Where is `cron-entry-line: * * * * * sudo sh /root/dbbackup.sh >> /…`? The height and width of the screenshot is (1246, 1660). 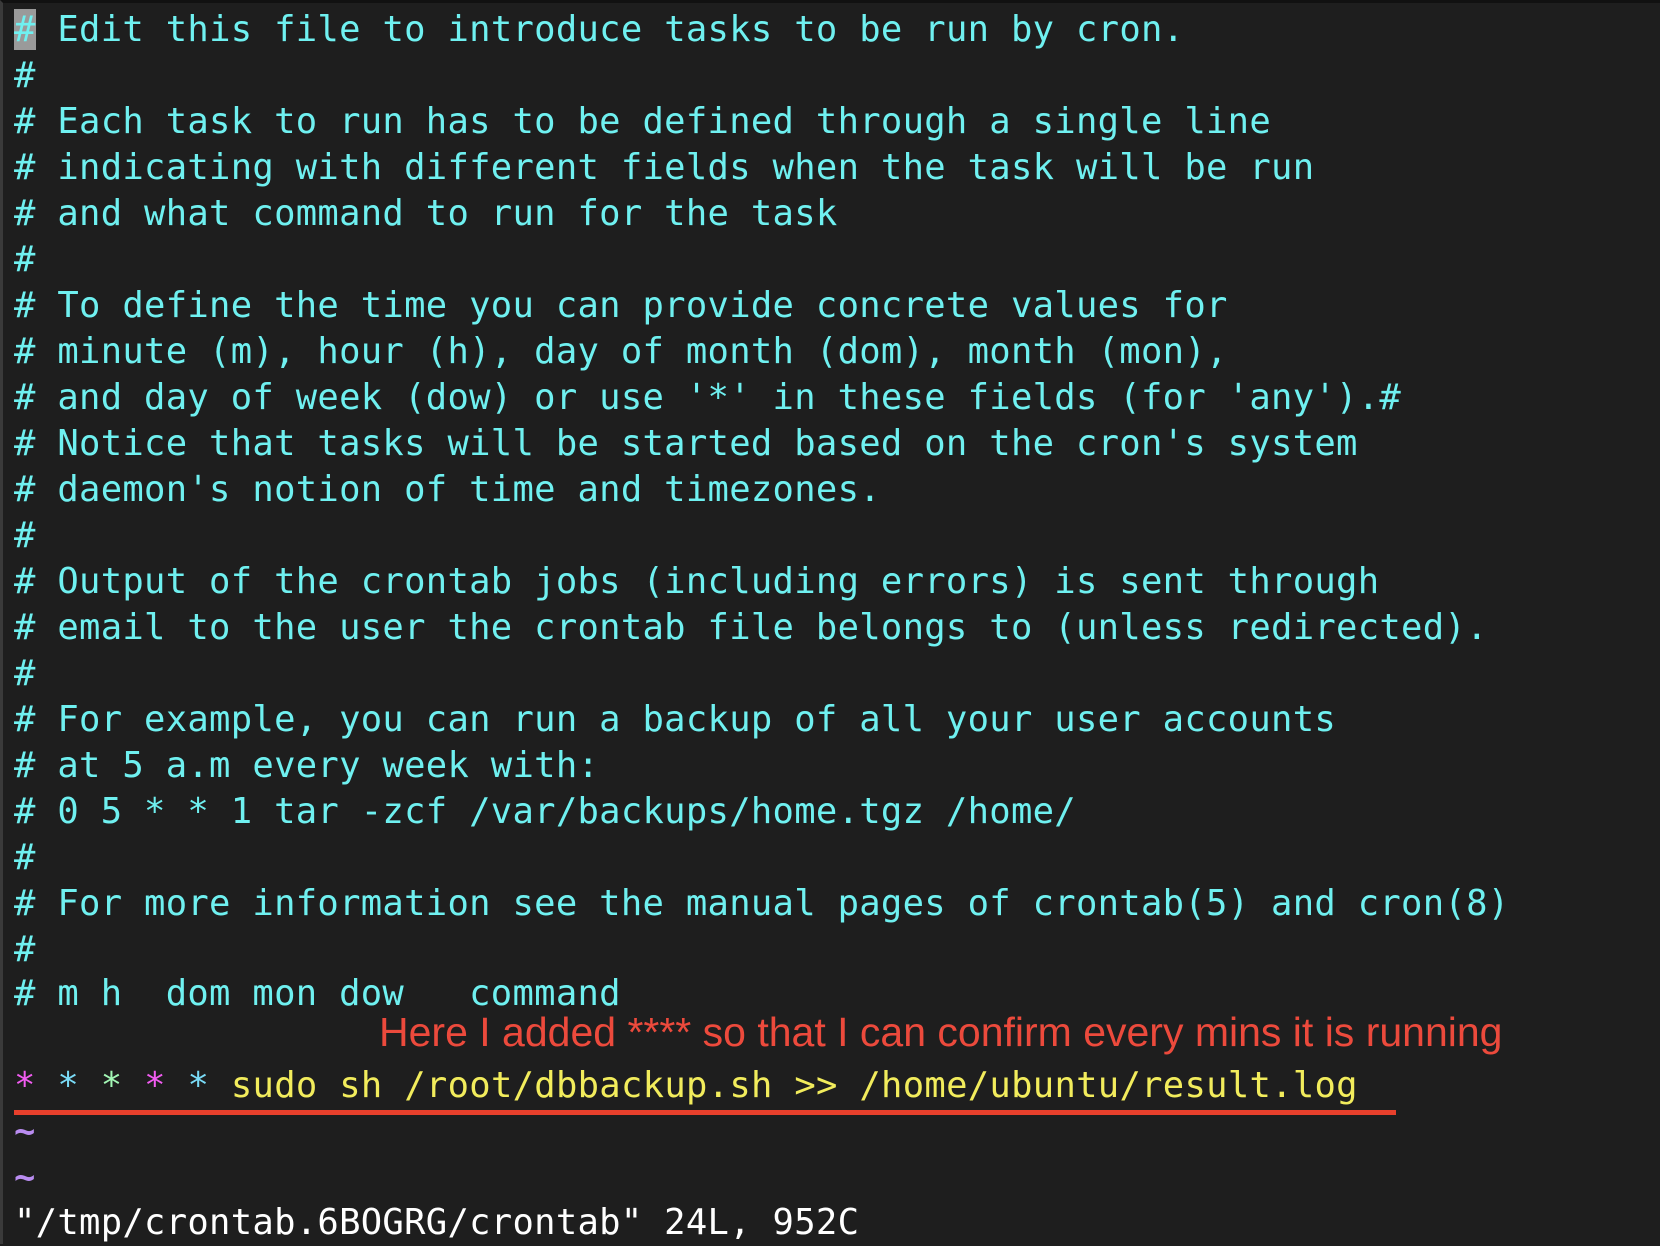 cron-entry-line: * * * * * sudo sh /root/dbbackup.sh >> /… is located at coordinates (686, 1086).